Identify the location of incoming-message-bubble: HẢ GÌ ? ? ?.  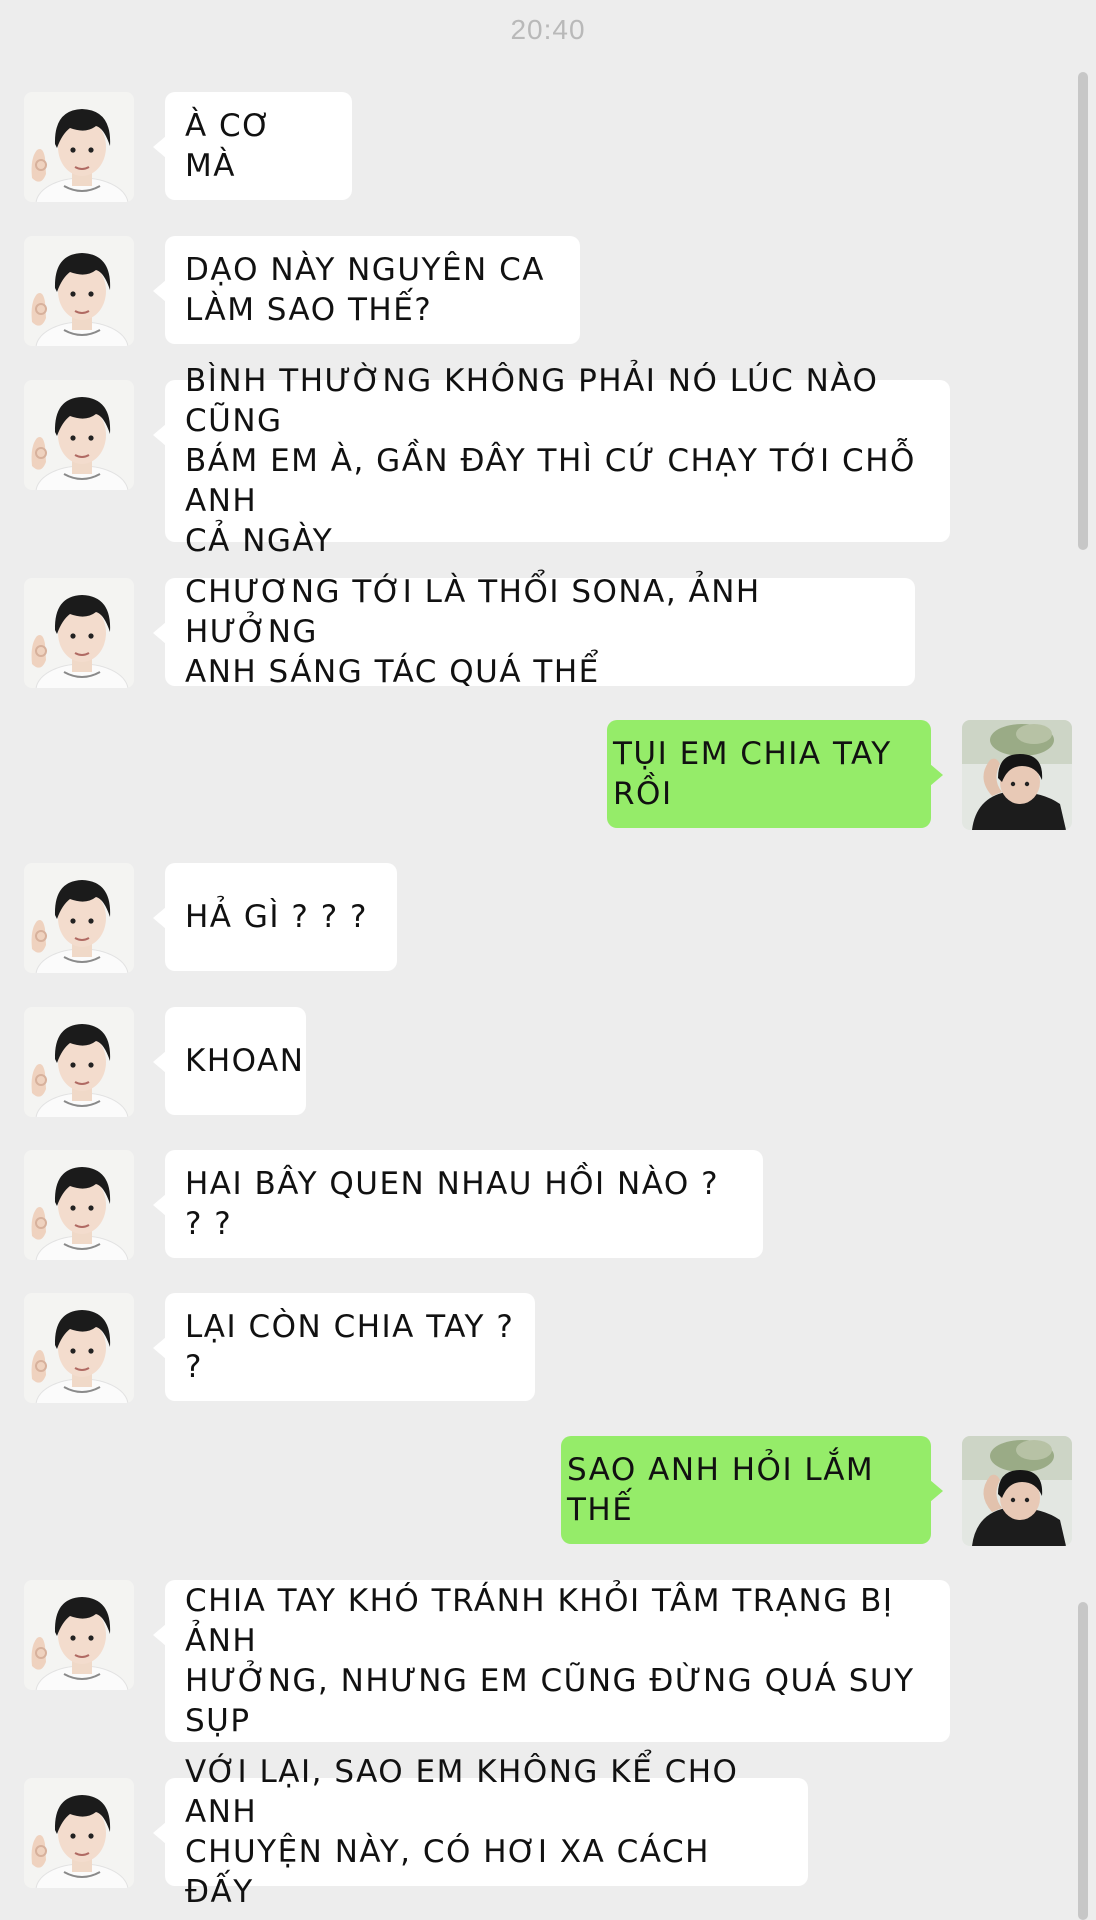
(275, 917).